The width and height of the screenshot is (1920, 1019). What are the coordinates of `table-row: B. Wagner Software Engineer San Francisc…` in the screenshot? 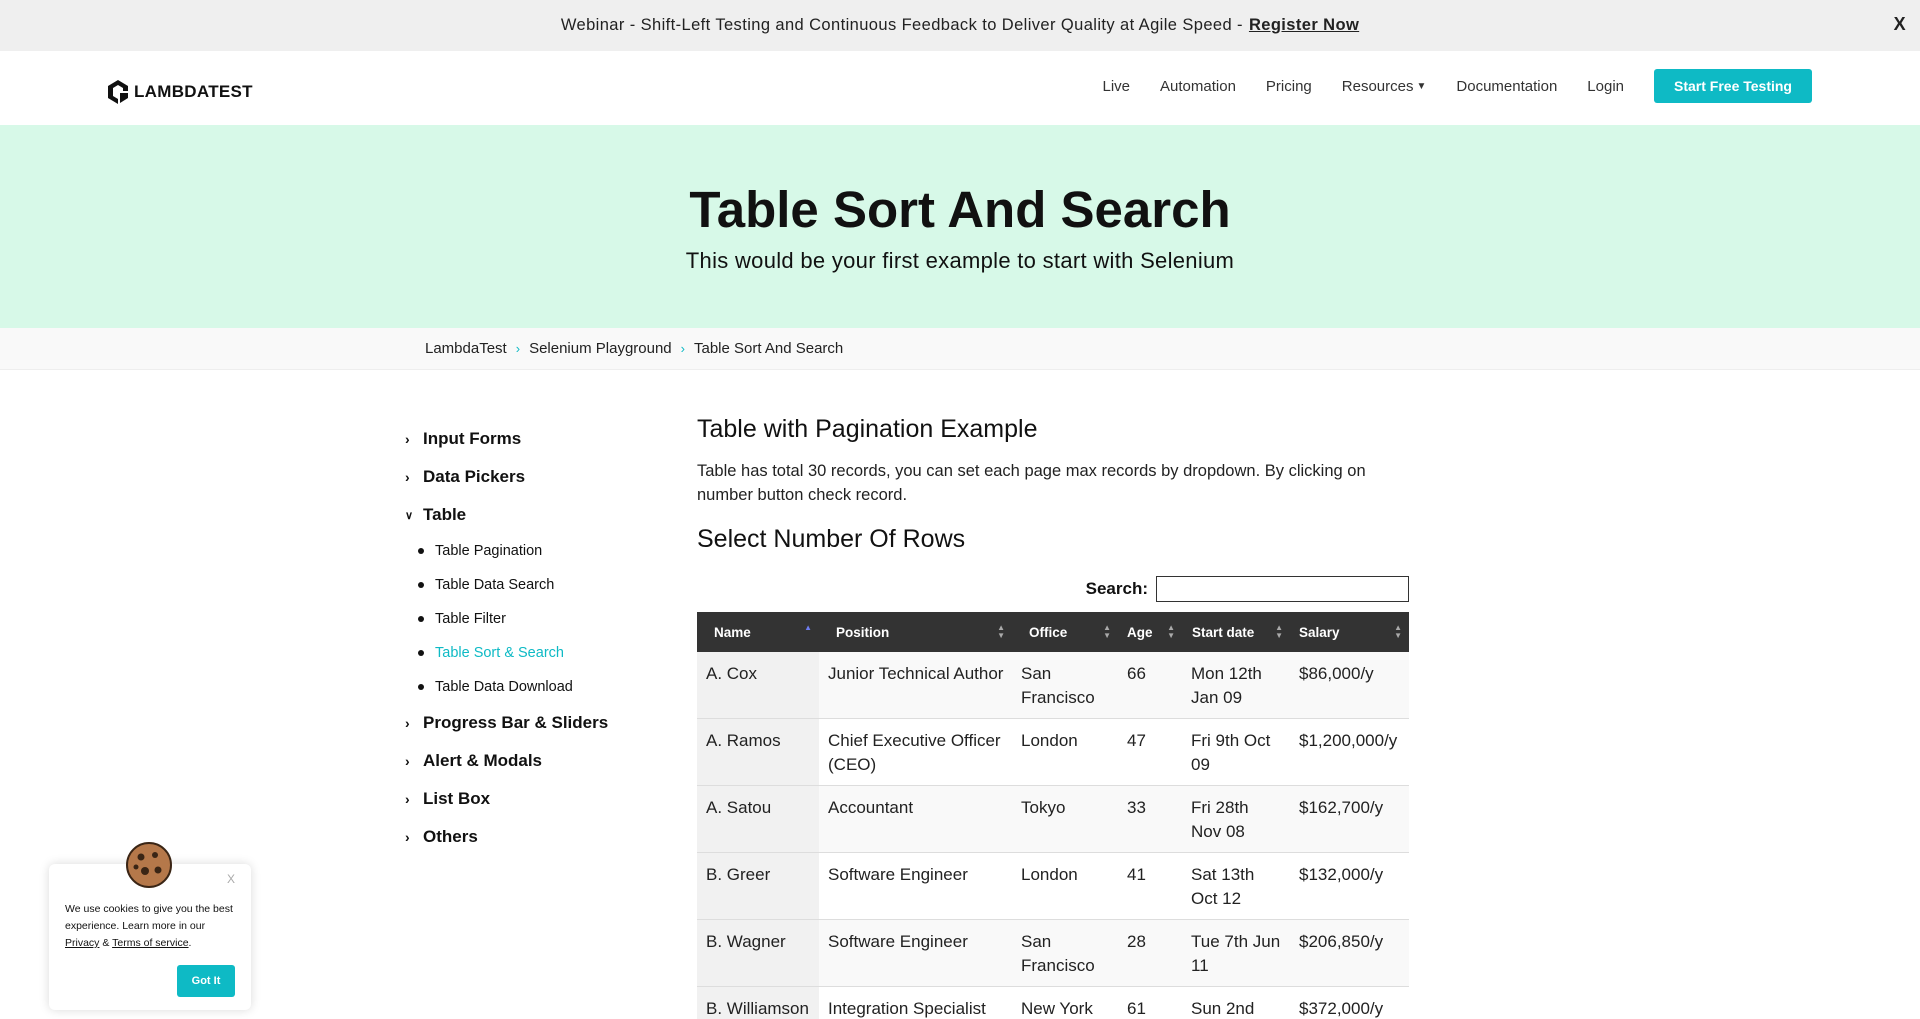 It's located at (1053, 953).